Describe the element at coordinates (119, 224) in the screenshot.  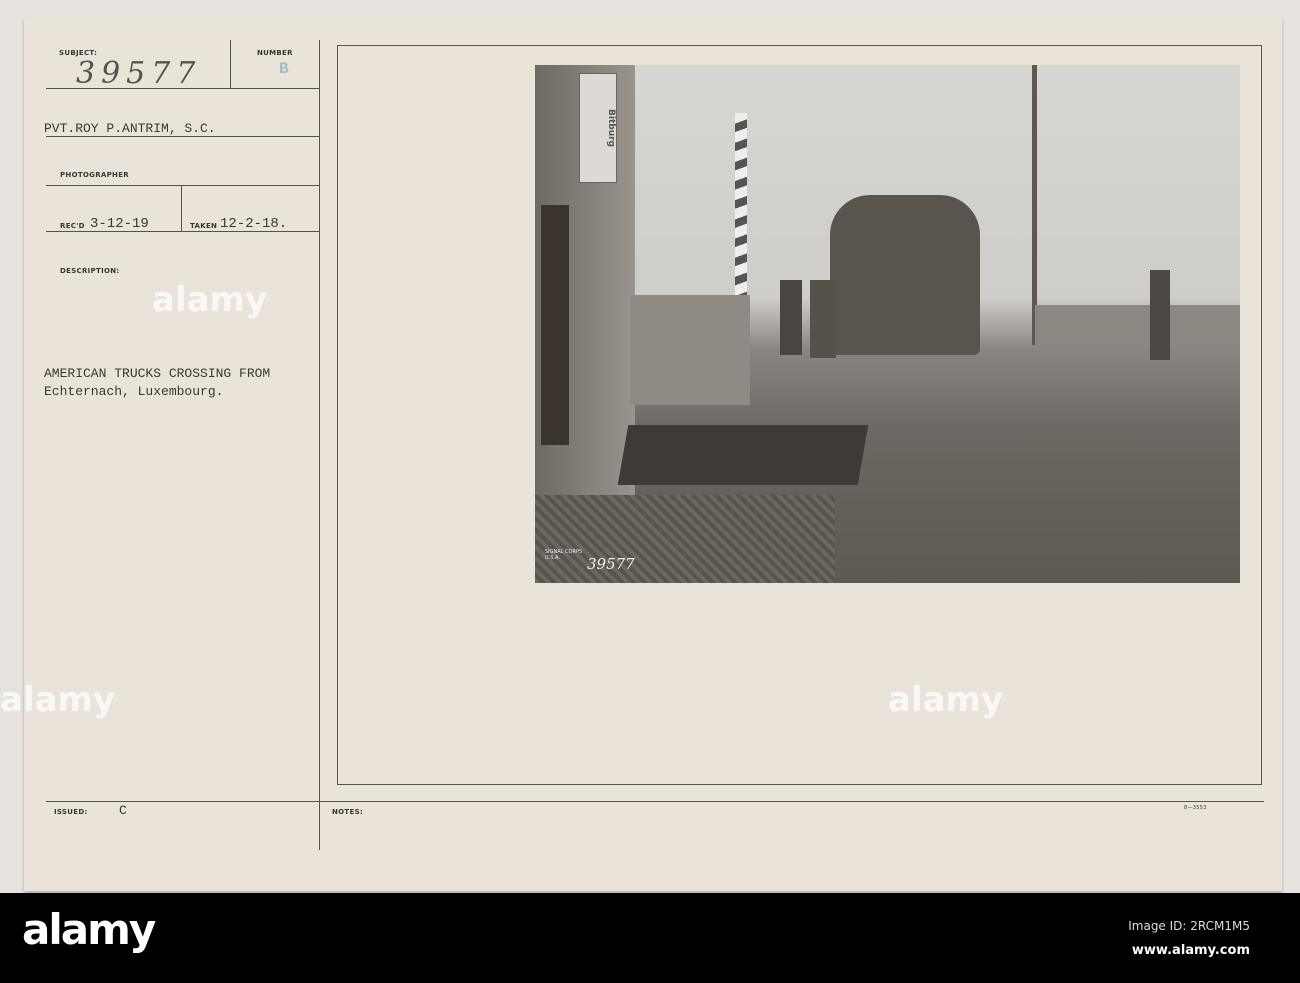
I see `recd-value: 3-12-19` at that location.